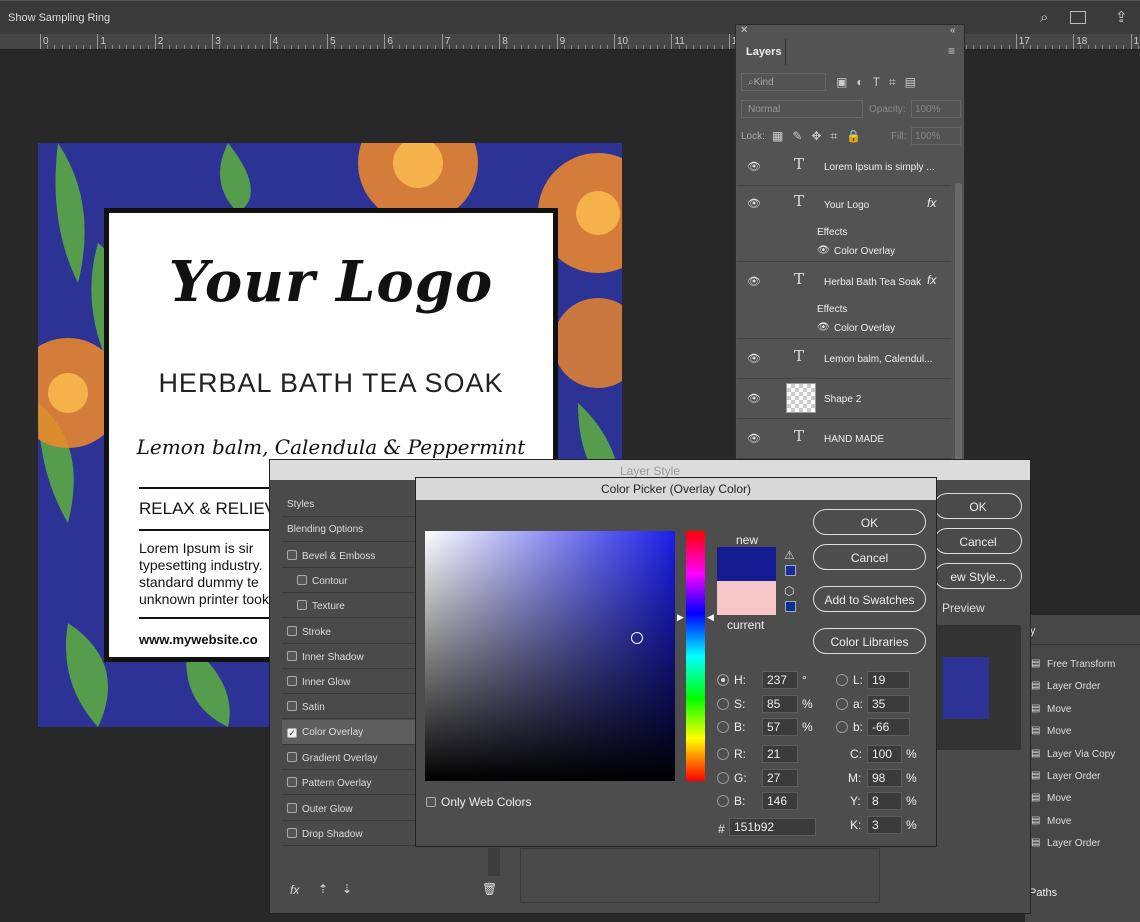 The height and width of the screenshot is (922, 1140). What do you see at coordinates (842, 704) in the screenshot?
I see `a-radio` at bounding box center [842, 704].